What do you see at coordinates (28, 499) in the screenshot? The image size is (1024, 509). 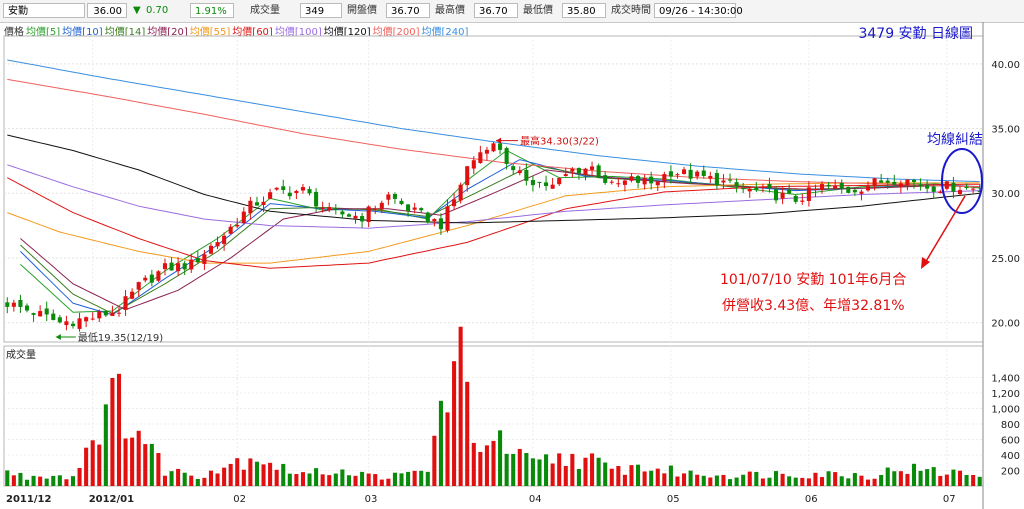 I see `month-label: 2011/12` at bounding box center [28, 499].